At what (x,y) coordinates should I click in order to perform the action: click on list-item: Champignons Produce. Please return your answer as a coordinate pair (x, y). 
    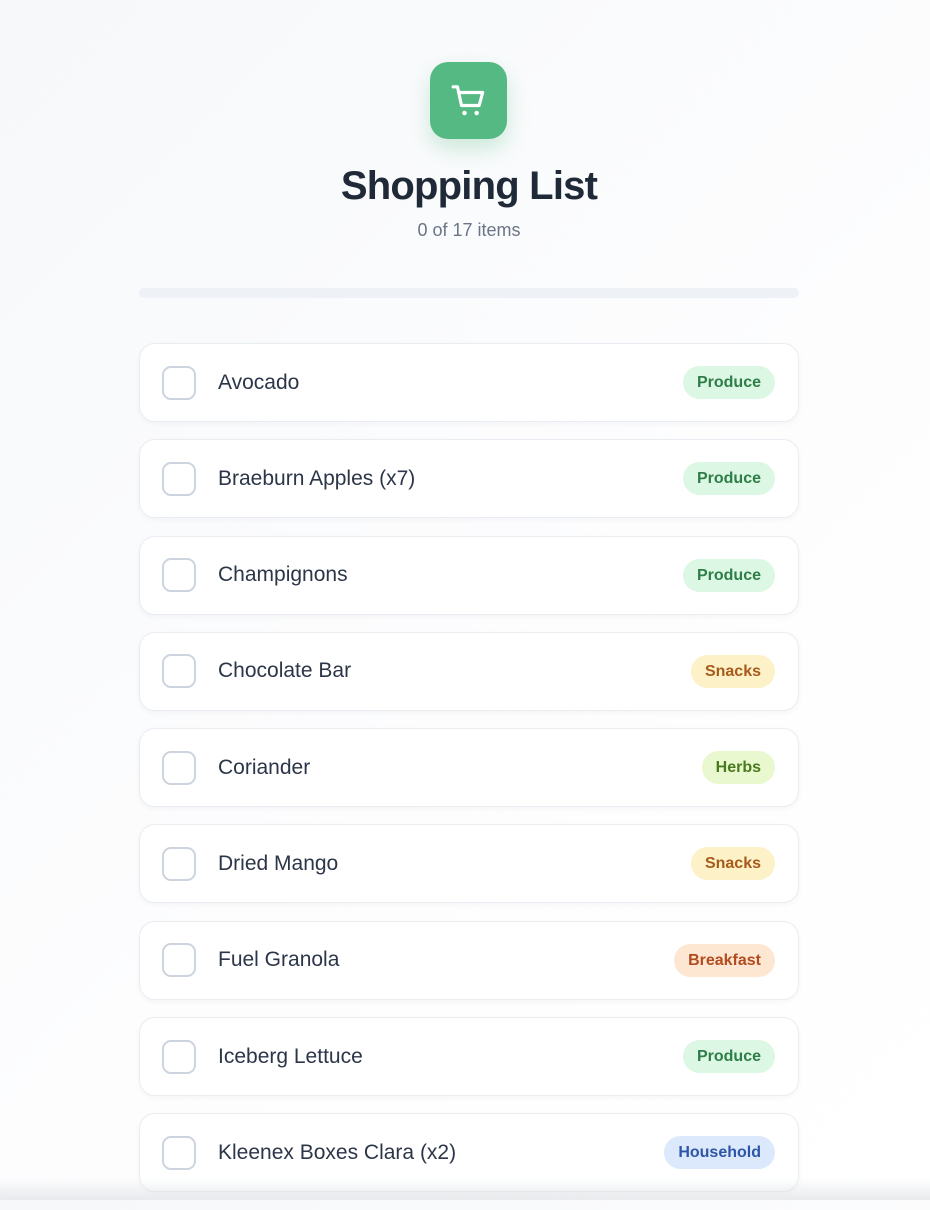
    Looking at the image, I should click on (469, 575).